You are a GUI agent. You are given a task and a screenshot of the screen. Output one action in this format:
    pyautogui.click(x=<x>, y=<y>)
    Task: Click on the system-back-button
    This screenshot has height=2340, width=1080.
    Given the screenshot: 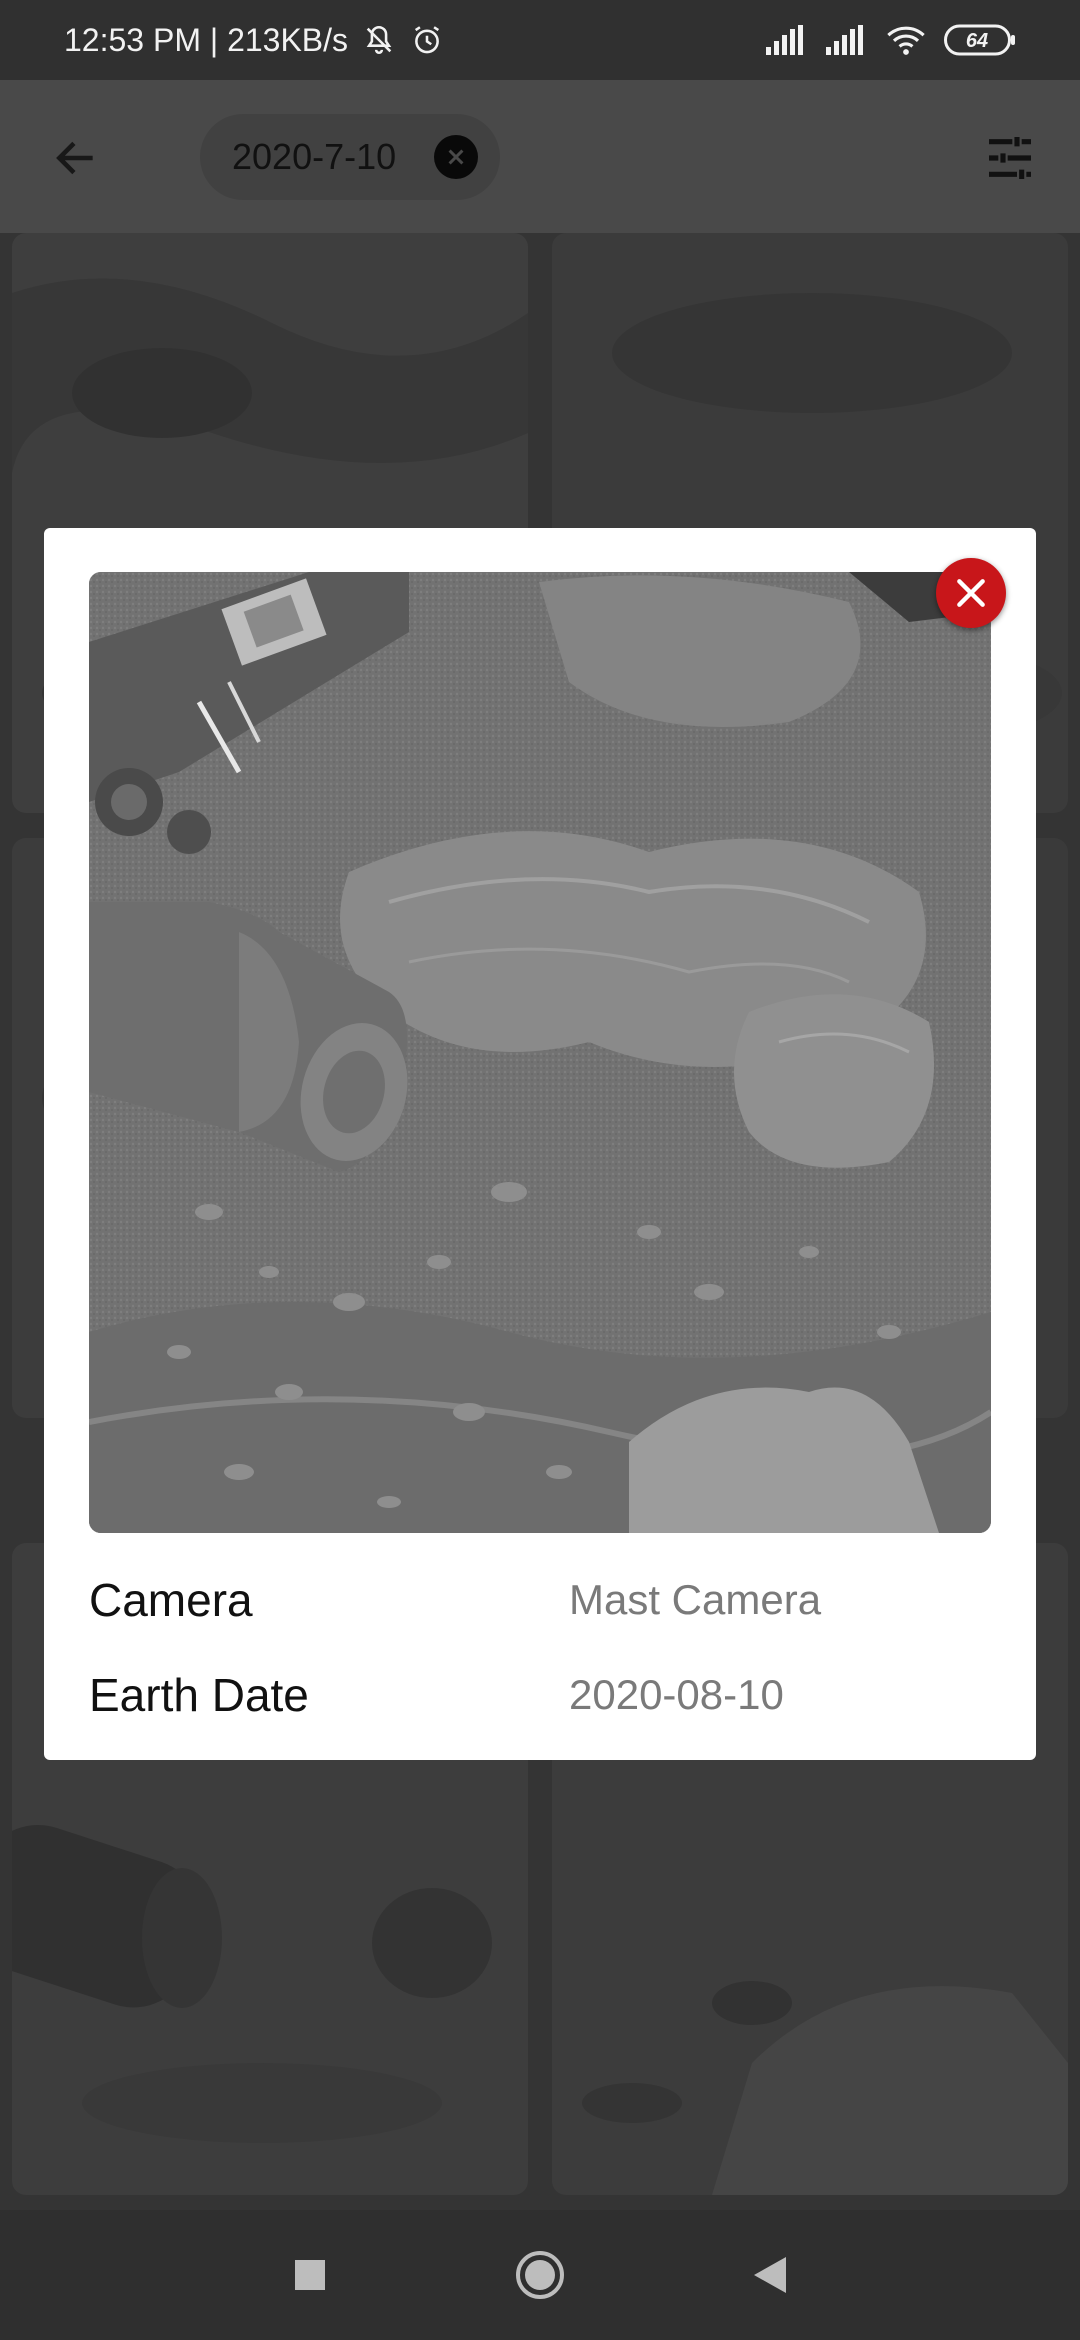 What is the action you would take?
    pyautogui.click(x=770, y=2275)
    